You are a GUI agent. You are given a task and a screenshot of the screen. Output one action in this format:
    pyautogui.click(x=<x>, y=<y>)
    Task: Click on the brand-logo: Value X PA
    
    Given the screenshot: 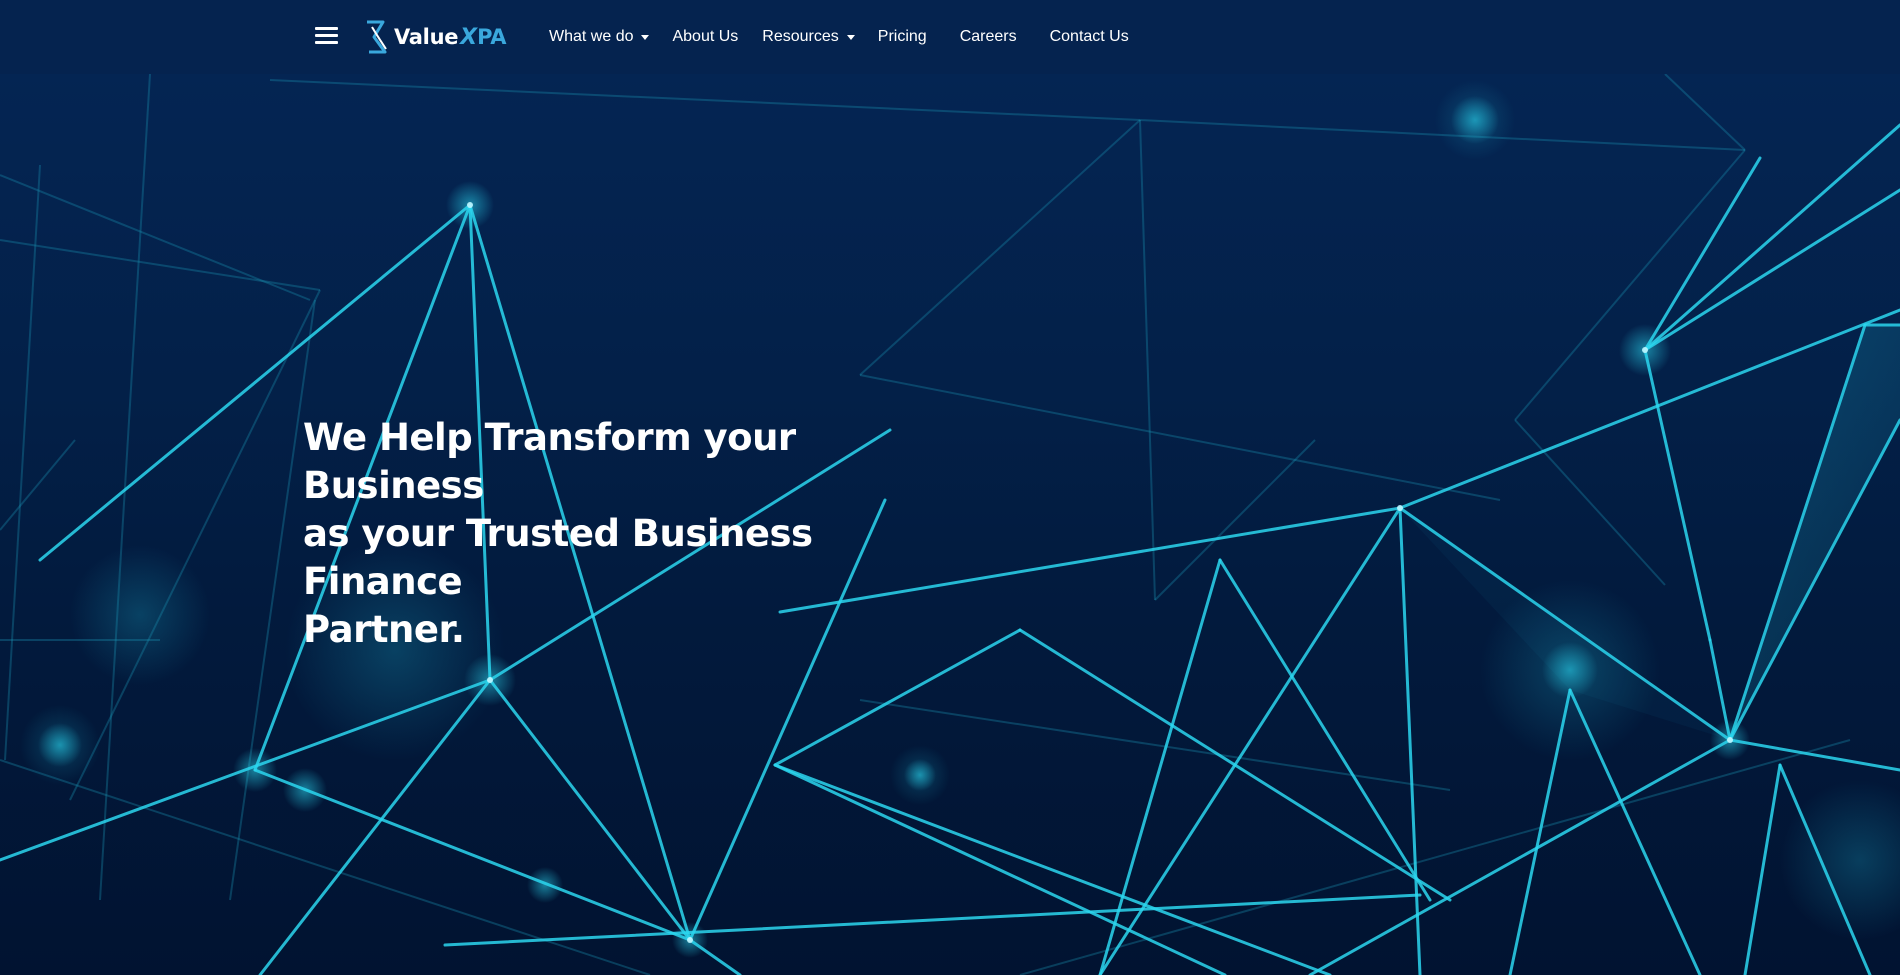 What is the action you would take?
    pyautogui.click(x=435, y=37)
    